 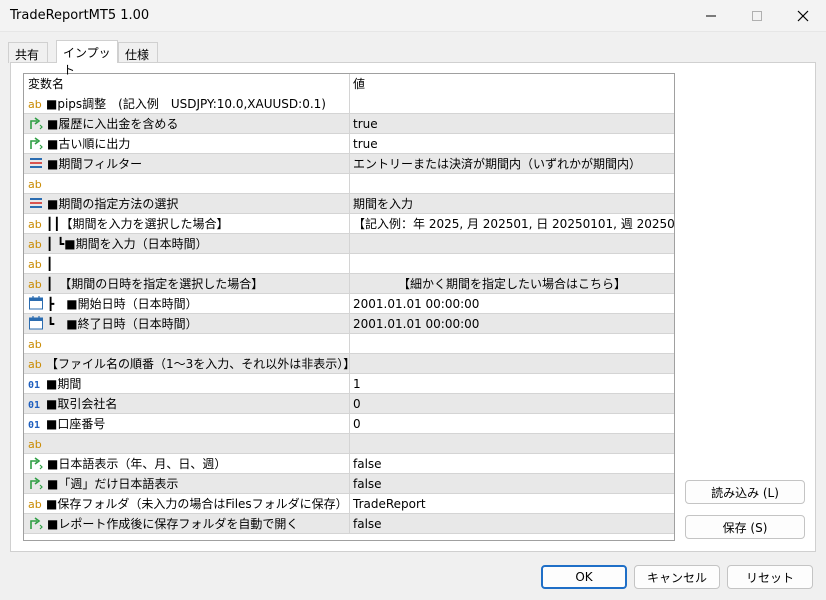 I want to click on parameter-name-cell: ┣ ■開始日時（日本時間）, so click(x=187, y=304).